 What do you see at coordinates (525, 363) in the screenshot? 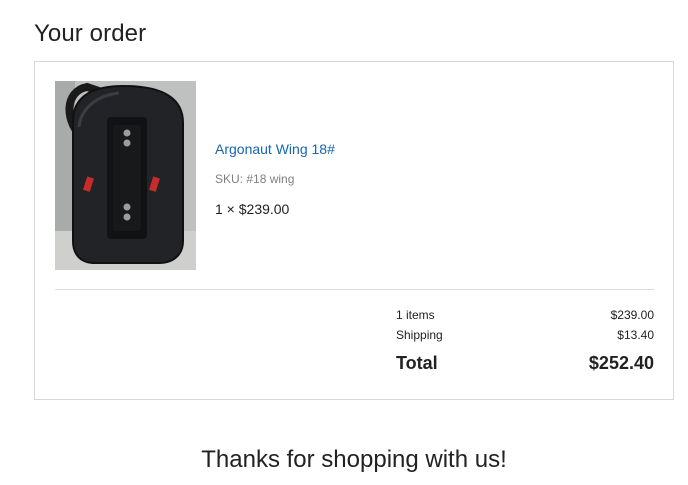
I see `total-row: Total $252.40` at bounding box center [525, 363].